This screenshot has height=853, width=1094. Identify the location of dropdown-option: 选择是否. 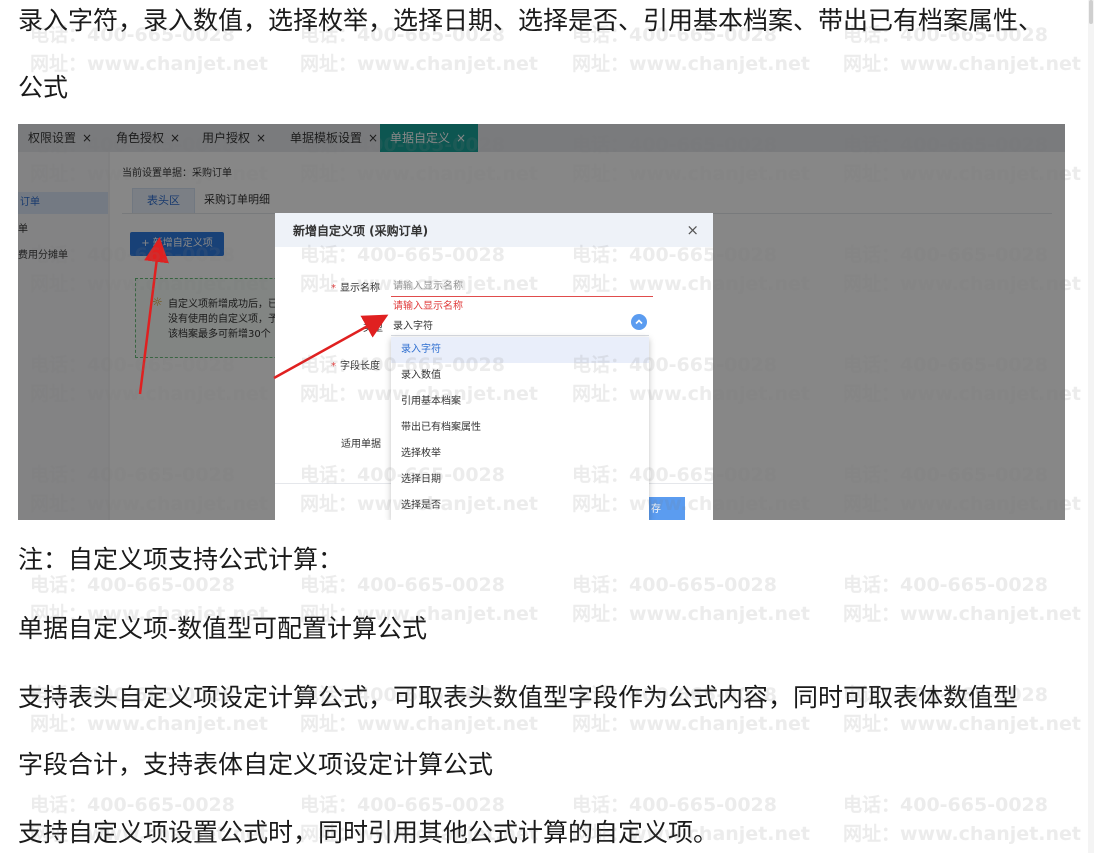
(520, 506).